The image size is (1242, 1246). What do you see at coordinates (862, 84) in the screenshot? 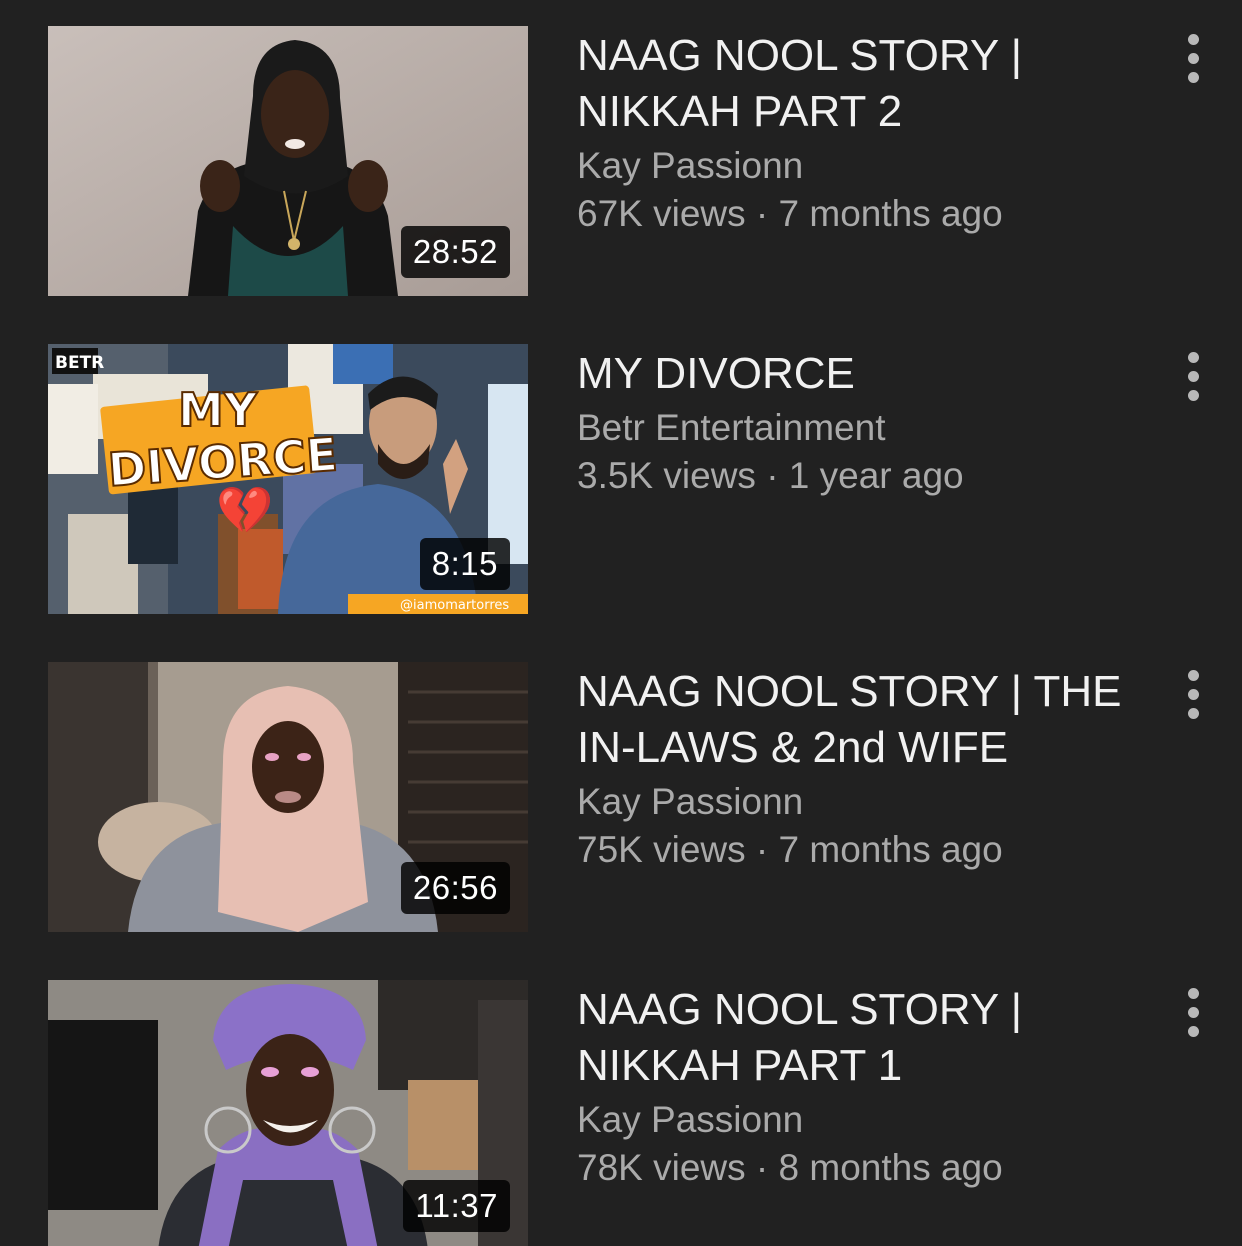
I see `video-title: NAAG NOOL STORY | NIKKAH PART 2` at bounding box center [862, 84].